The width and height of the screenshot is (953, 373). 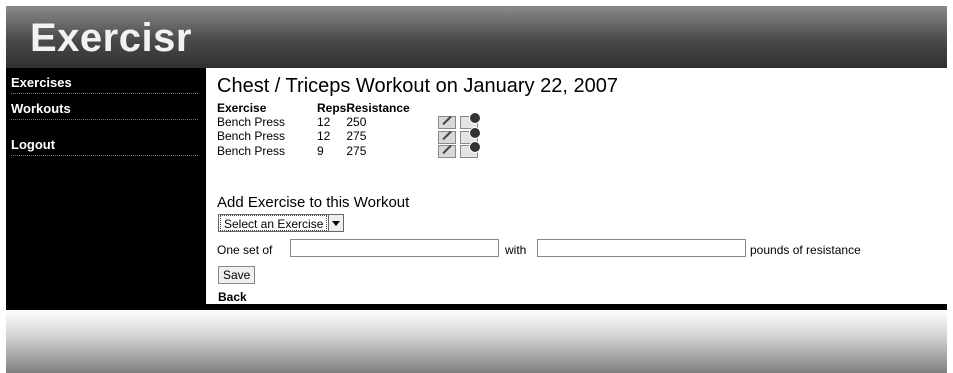 I want to click on resistance-input, so click(x=641, y=248).